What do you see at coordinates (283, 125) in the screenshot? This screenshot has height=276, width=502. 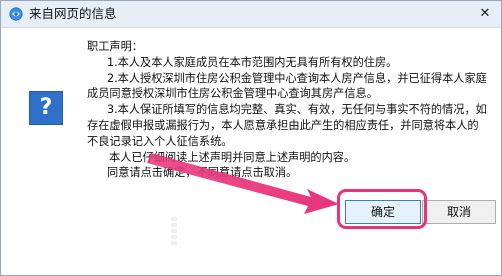 I see `message-line: 存在虚假申报或漏报行为，本人愿意承担由此产生的相应责任，并同意将本人的` at bounding box center [283, 125].